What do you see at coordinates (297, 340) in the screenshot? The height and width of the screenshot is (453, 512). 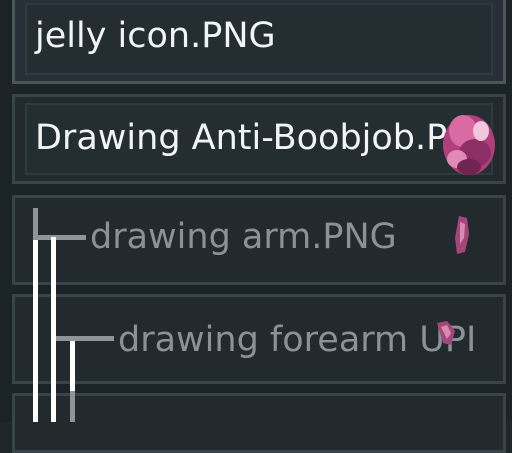 I see `layer-name-label: drawing forearm UPI` at bounding box center [297, 340].